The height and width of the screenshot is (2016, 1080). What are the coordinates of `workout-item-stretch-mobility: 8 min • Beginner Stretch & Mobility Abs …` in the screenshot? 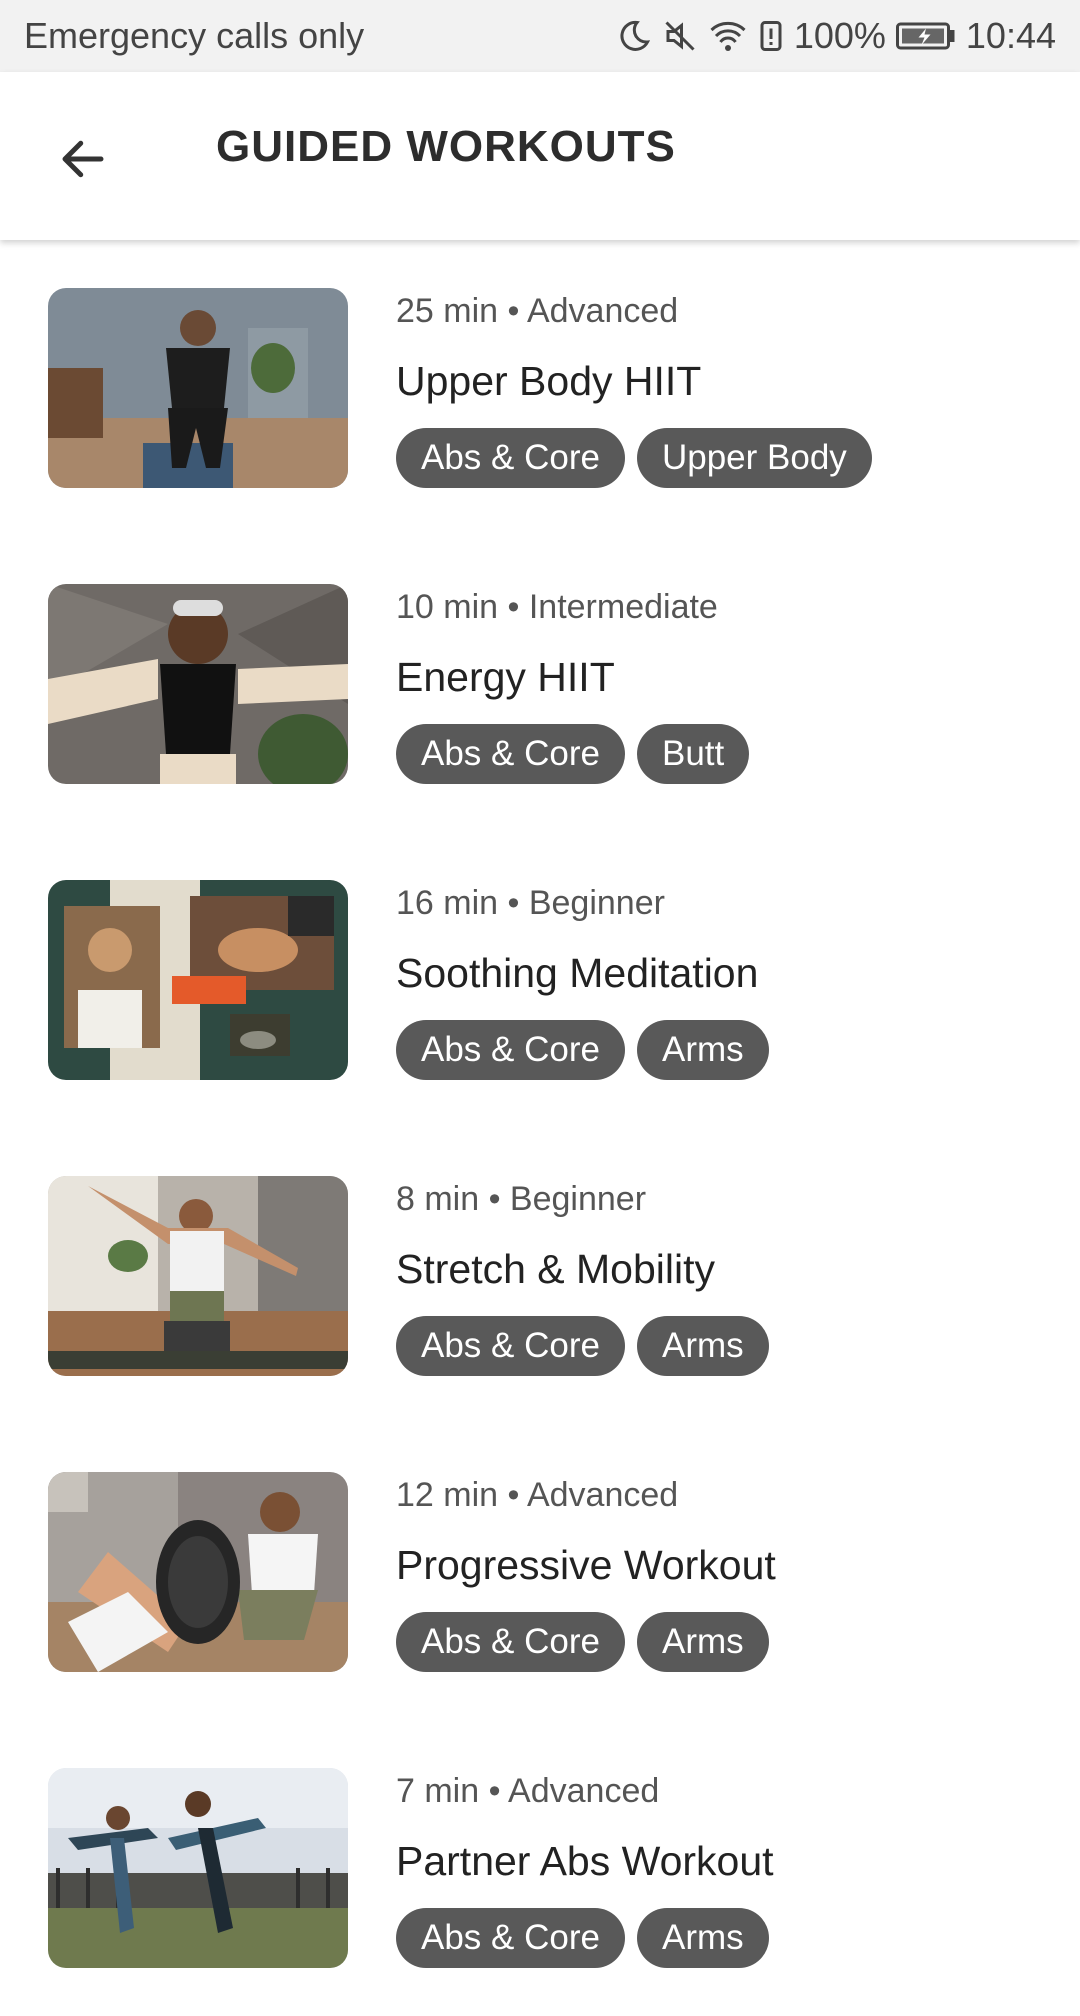 It's located at (540, 1276).